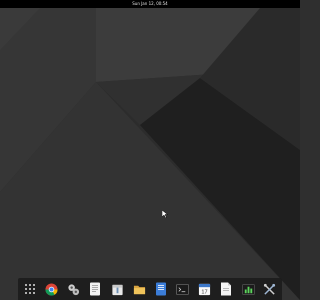 Image resolution: width=320 pixels, height=300 pixels. I want to click on settings-icon, so click(74, 289).